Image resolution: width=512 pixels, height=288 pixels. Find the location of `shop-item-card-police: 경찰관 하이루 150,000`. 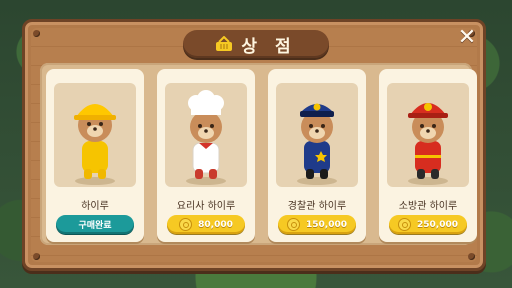

shop-item-card-police: 경찰관 하이루 150,000 is located at coordinates (317, 155).